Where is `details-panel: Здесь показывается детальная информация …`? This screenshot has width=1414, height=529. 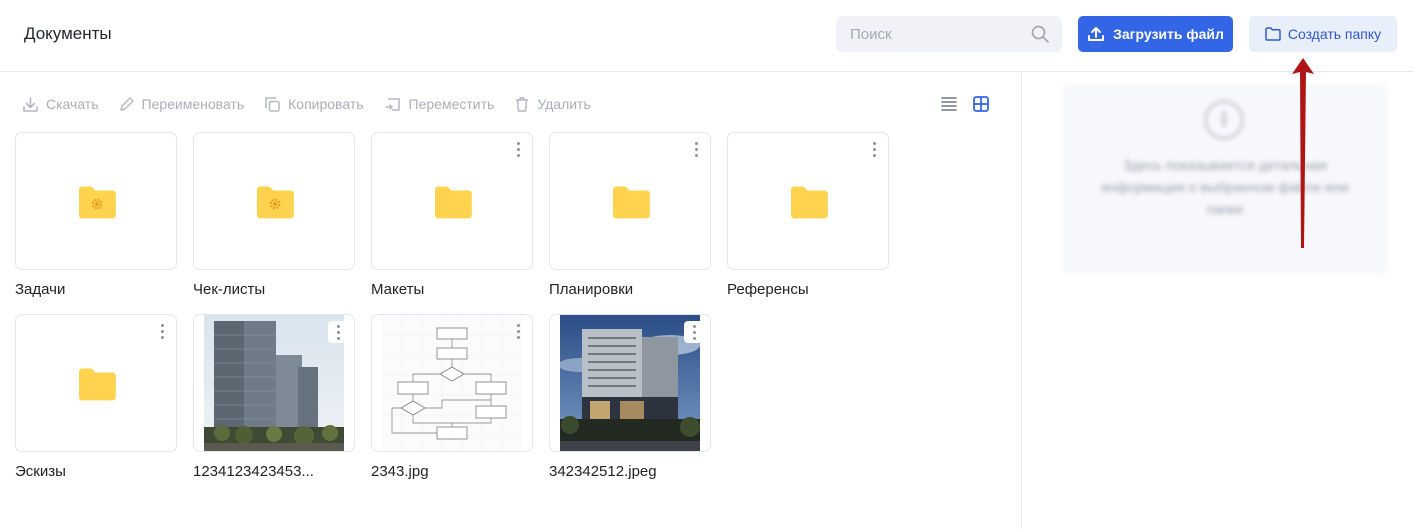 details-panel: Здесь показывается детальная информация … is located at coordinates (1225, 179).